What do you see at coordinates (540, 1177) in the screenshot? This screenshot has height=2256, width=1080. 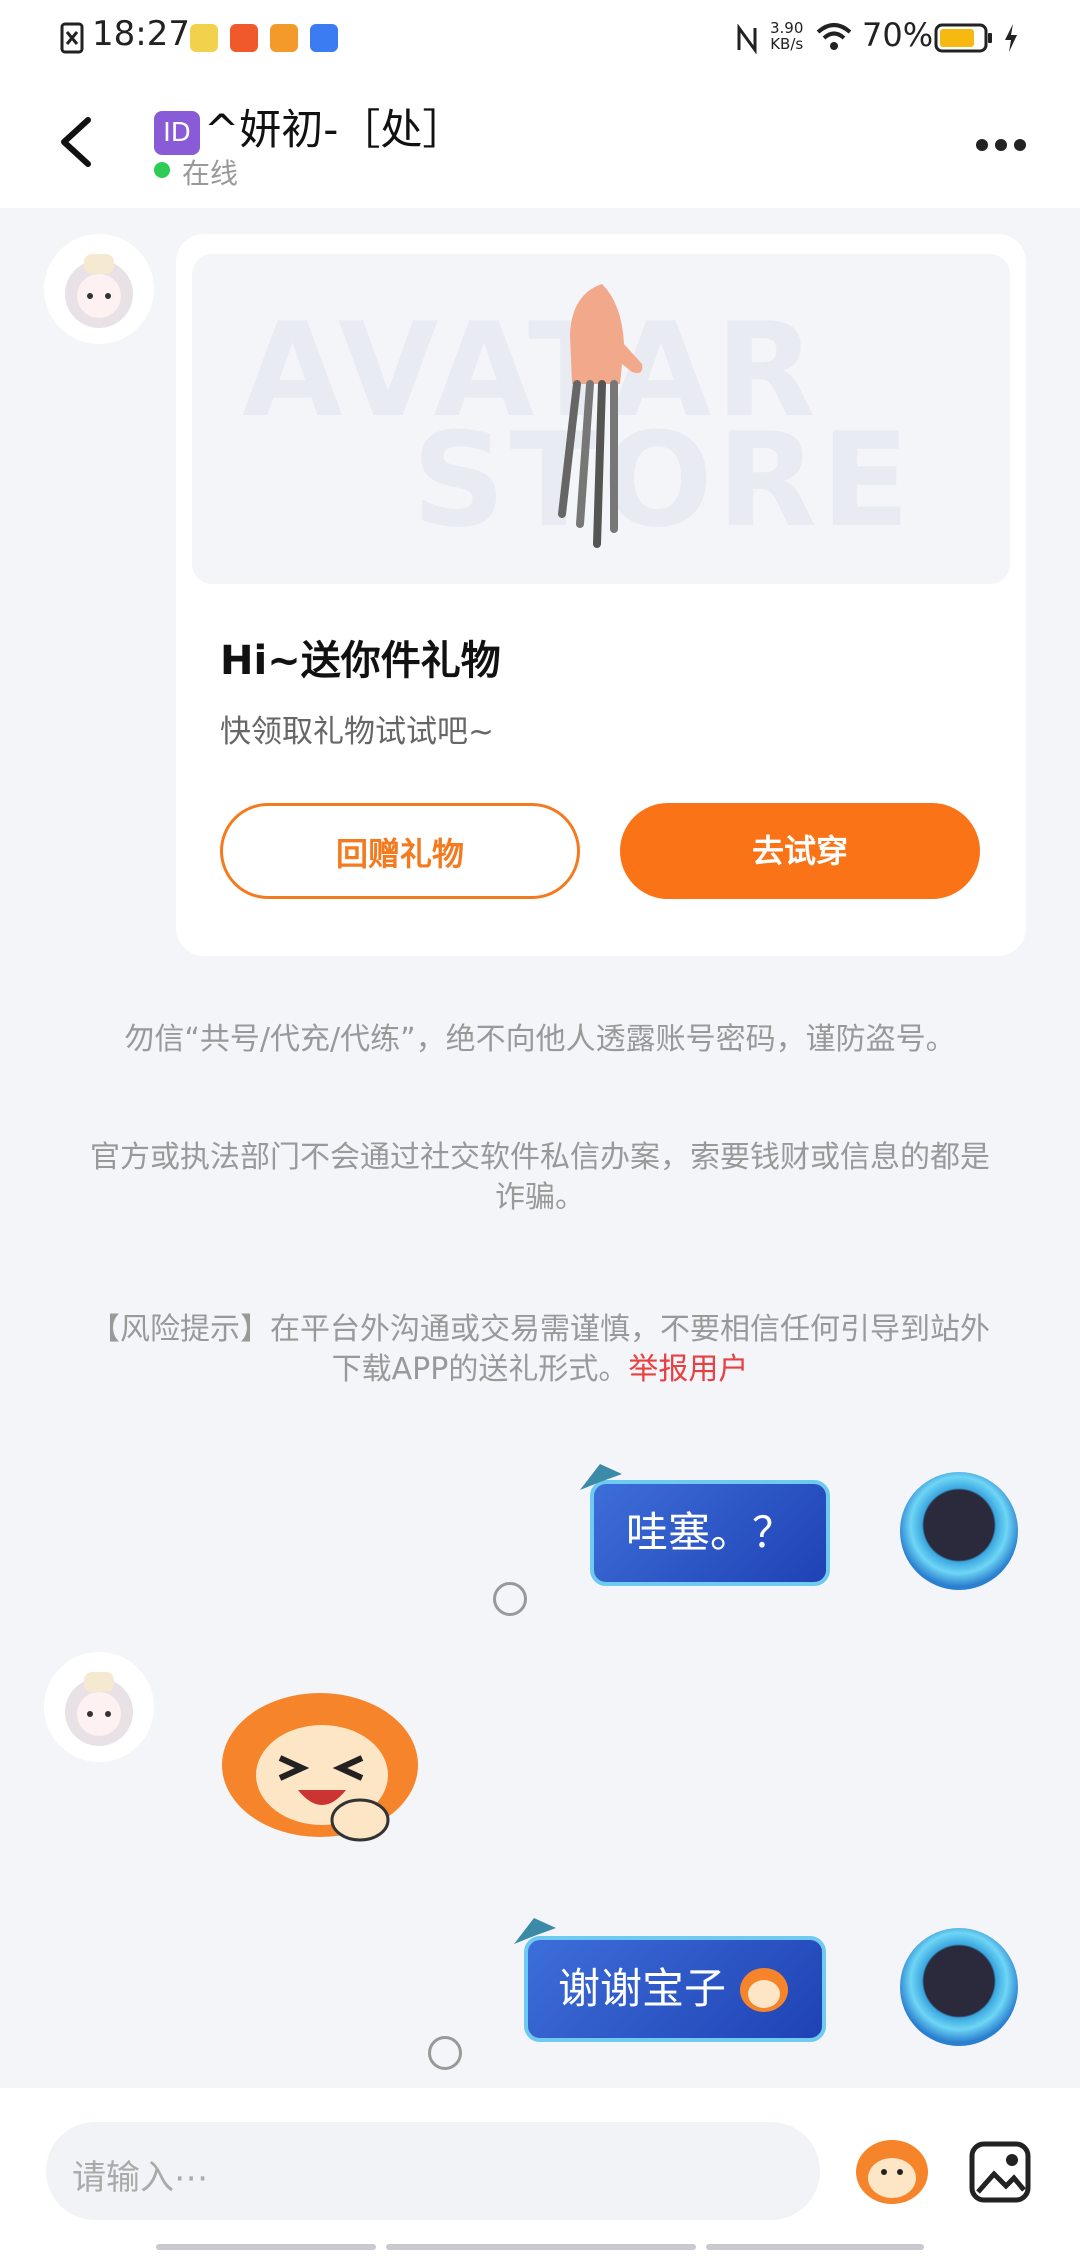 I see `security-warning-fraud: 官方或执法部门不会通过社交软件私信办案，索要钱财或信息的都是诈骗。` at bounding box center [540, 1177].